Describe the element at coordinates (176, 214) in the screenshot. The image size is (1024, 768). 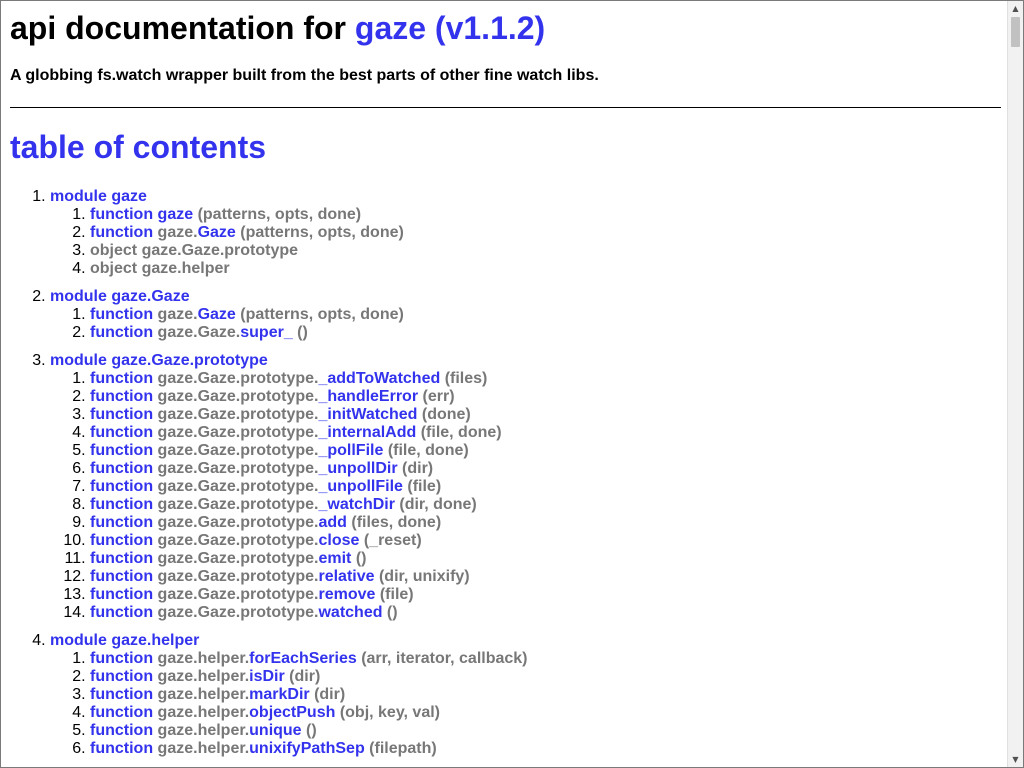
I see `member-name-link: gaze` at that location.